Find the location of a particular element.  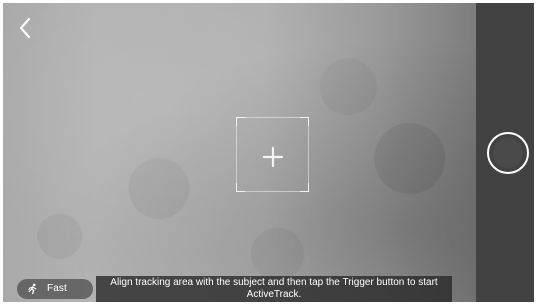

trigger-button is located at coordinates (508, 153).